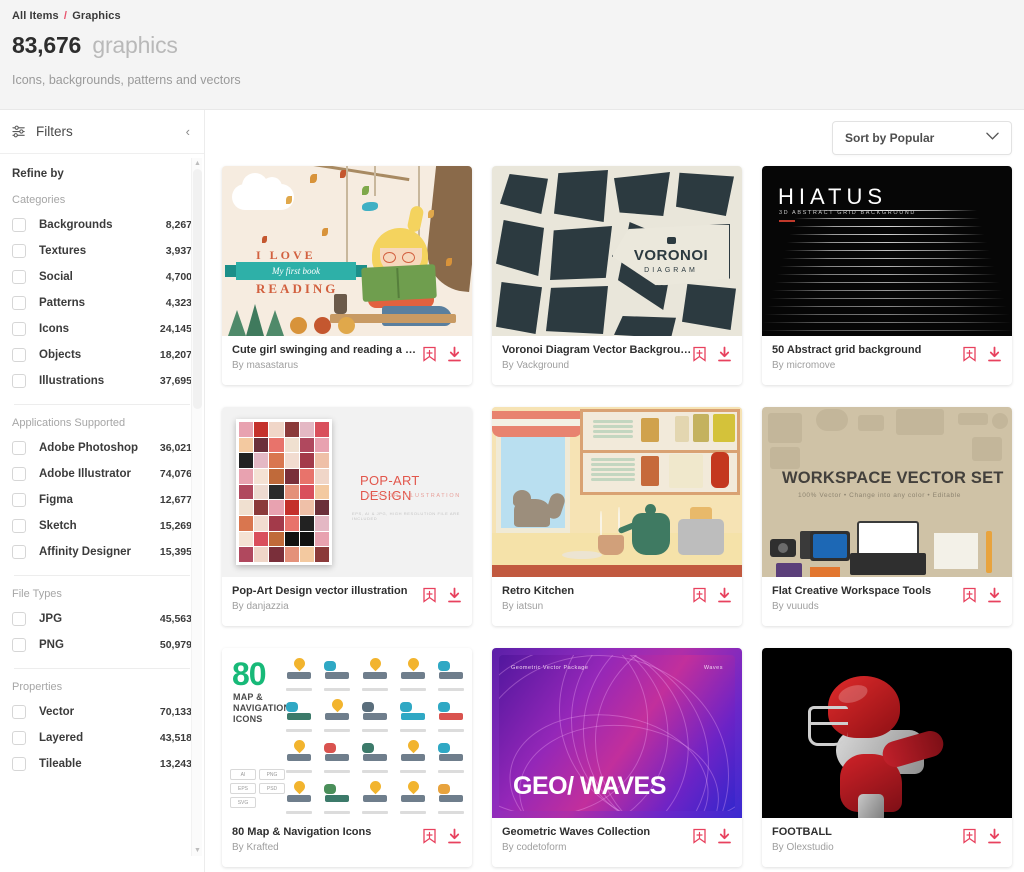 The image size is (1024, 872). What do you see at coordinates (867, 606) in the screenshot?
I see `card-author: By vuuuds` at bounding box center [867, 606].